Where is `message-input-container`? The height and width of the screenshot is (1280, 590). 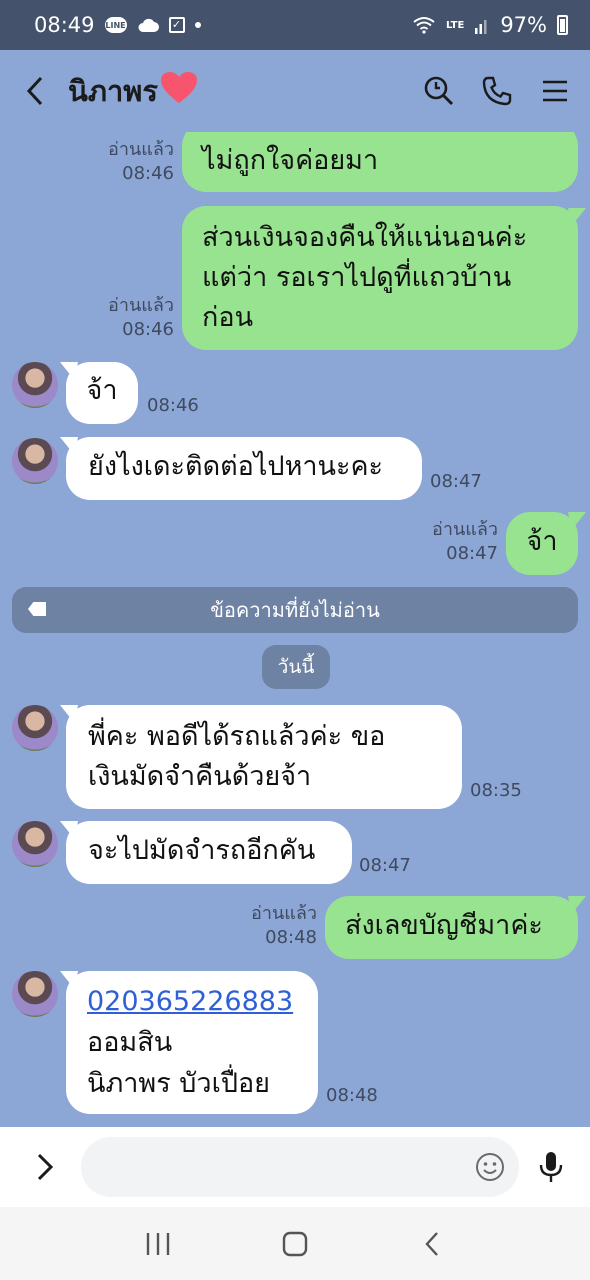 message-input-container is located at coordinates (300, 1167).